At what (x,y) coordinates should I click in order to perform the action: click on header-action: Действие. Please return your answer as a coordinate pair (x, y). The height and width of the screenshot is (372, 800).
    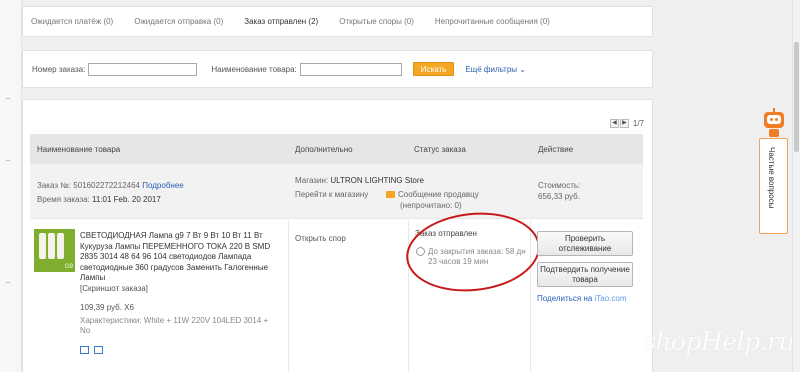
    Looking at the image, I should click on (556, 149).